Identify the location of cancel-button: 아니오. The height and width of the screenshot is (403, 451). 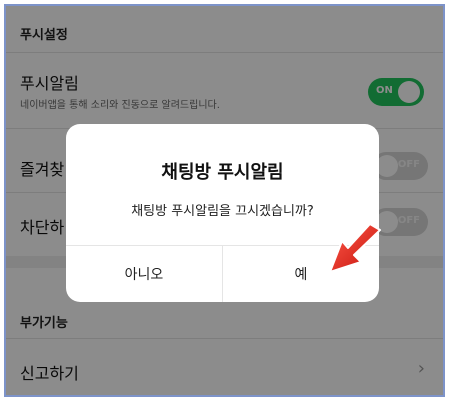
(144, 274).